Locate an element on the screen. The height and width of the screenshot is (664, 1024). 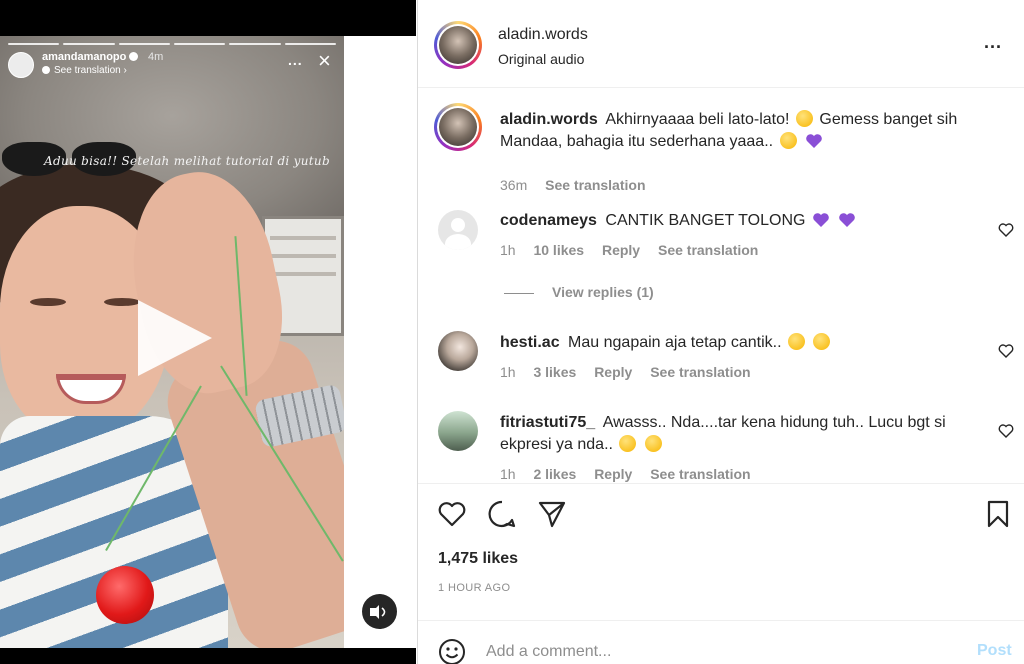
media-bottom-bar is located at coordinates (208, 656).